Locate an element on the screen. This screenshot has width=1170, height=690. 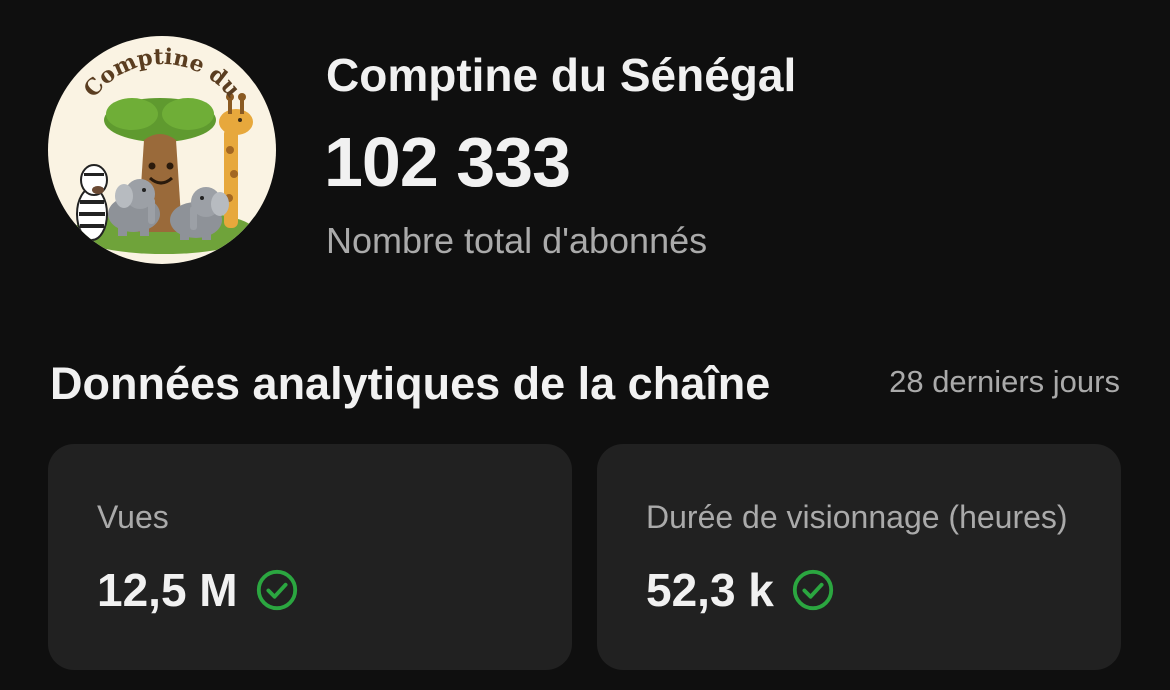
views-label: Vues is located at coordinates (133, 517).